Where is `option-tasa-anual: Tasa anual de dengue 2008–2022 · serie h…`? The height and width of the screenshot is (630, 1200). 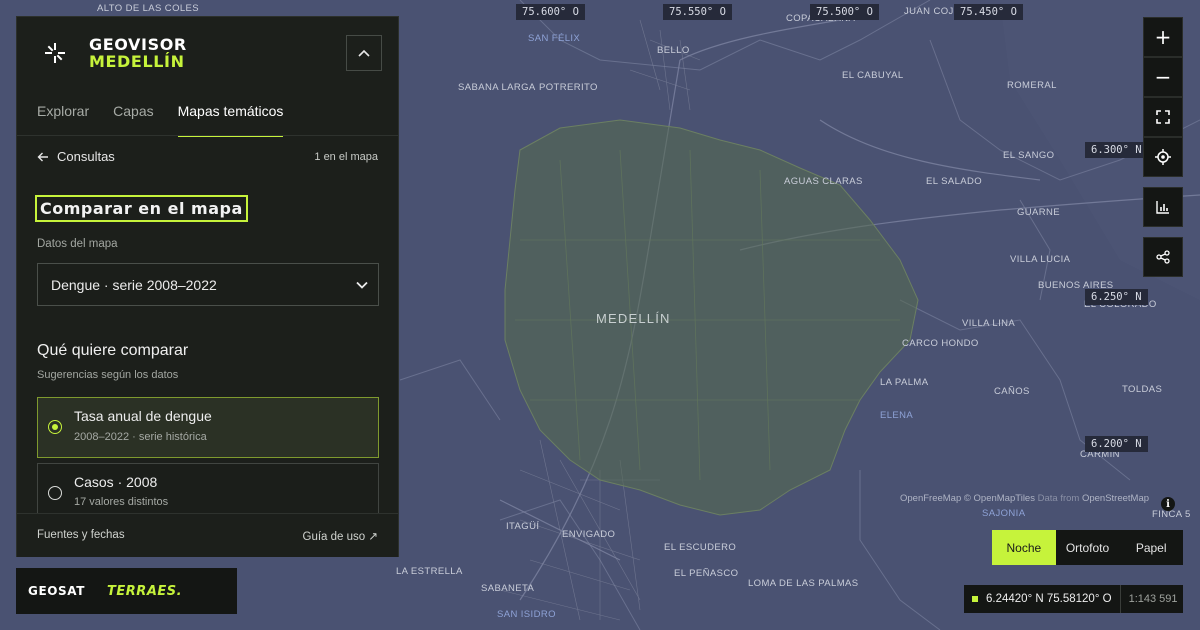
option-tasa-anual: Tasa anual de dengue 2008–2022 · serie h… is located at coordinates (208, 427).